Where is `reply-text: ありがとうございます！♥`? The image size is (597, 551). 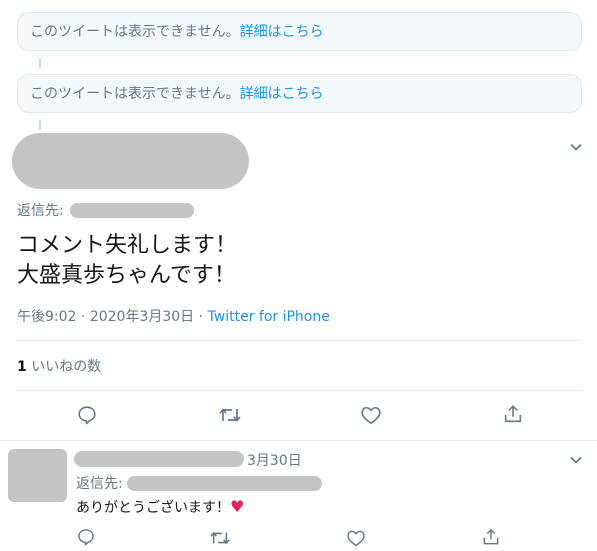
reply-text: ありがとうございます！♥ is located at coordinates (160, 507).